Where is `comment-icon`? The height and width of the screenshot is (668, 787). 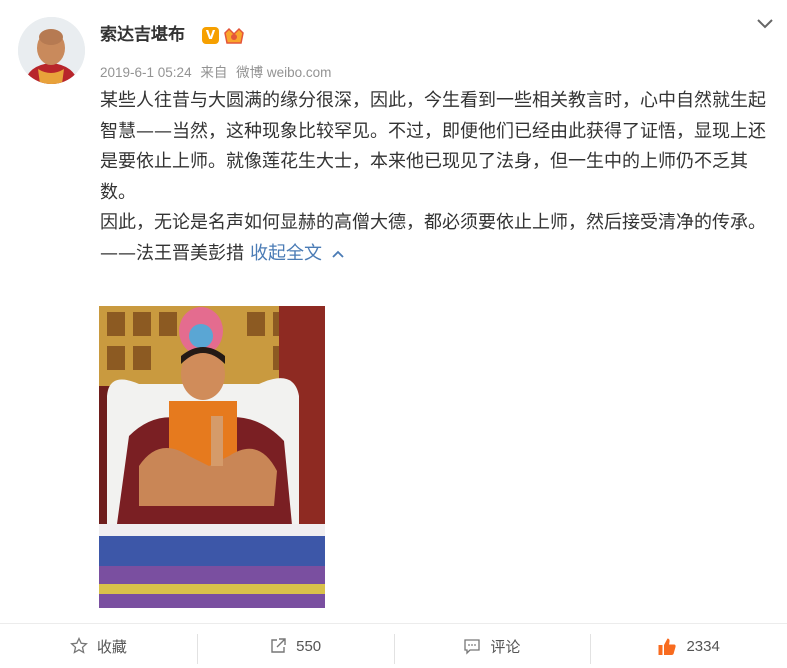 comment-icon is located at coordinates (472, 647).